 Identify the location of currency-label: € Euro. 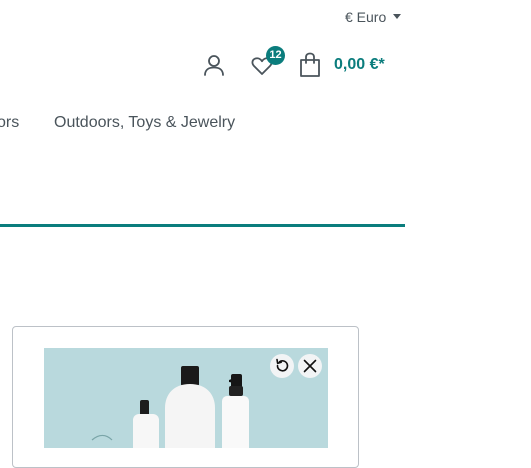
(366, 17).